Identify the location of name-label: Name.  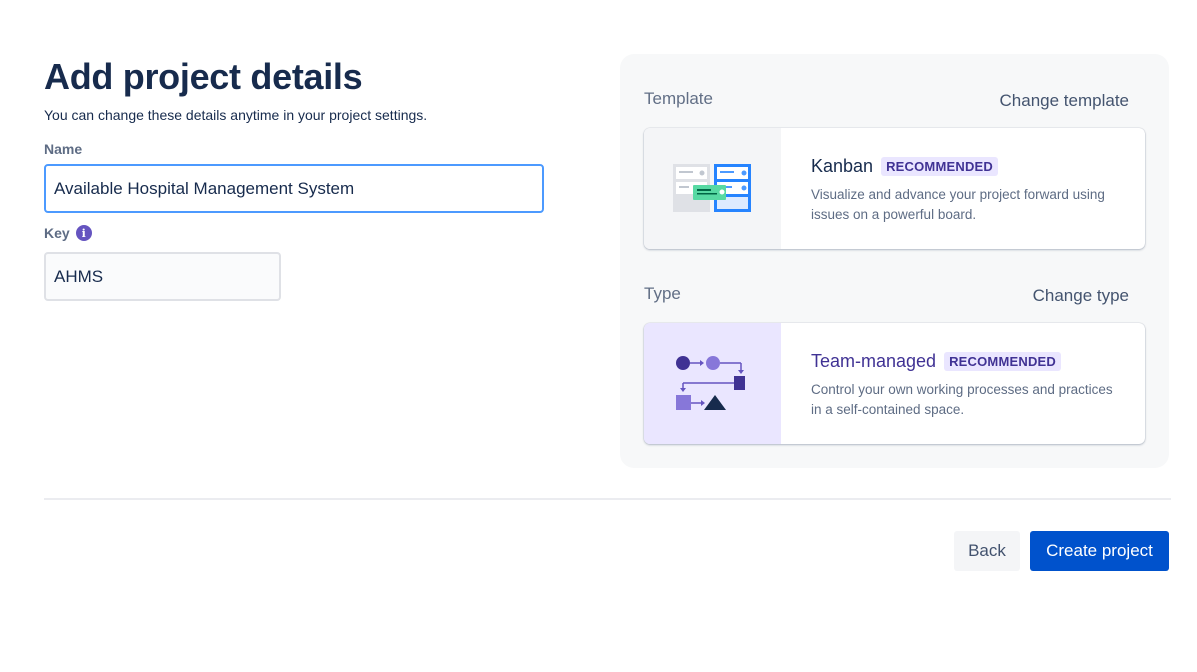
(63, 149).